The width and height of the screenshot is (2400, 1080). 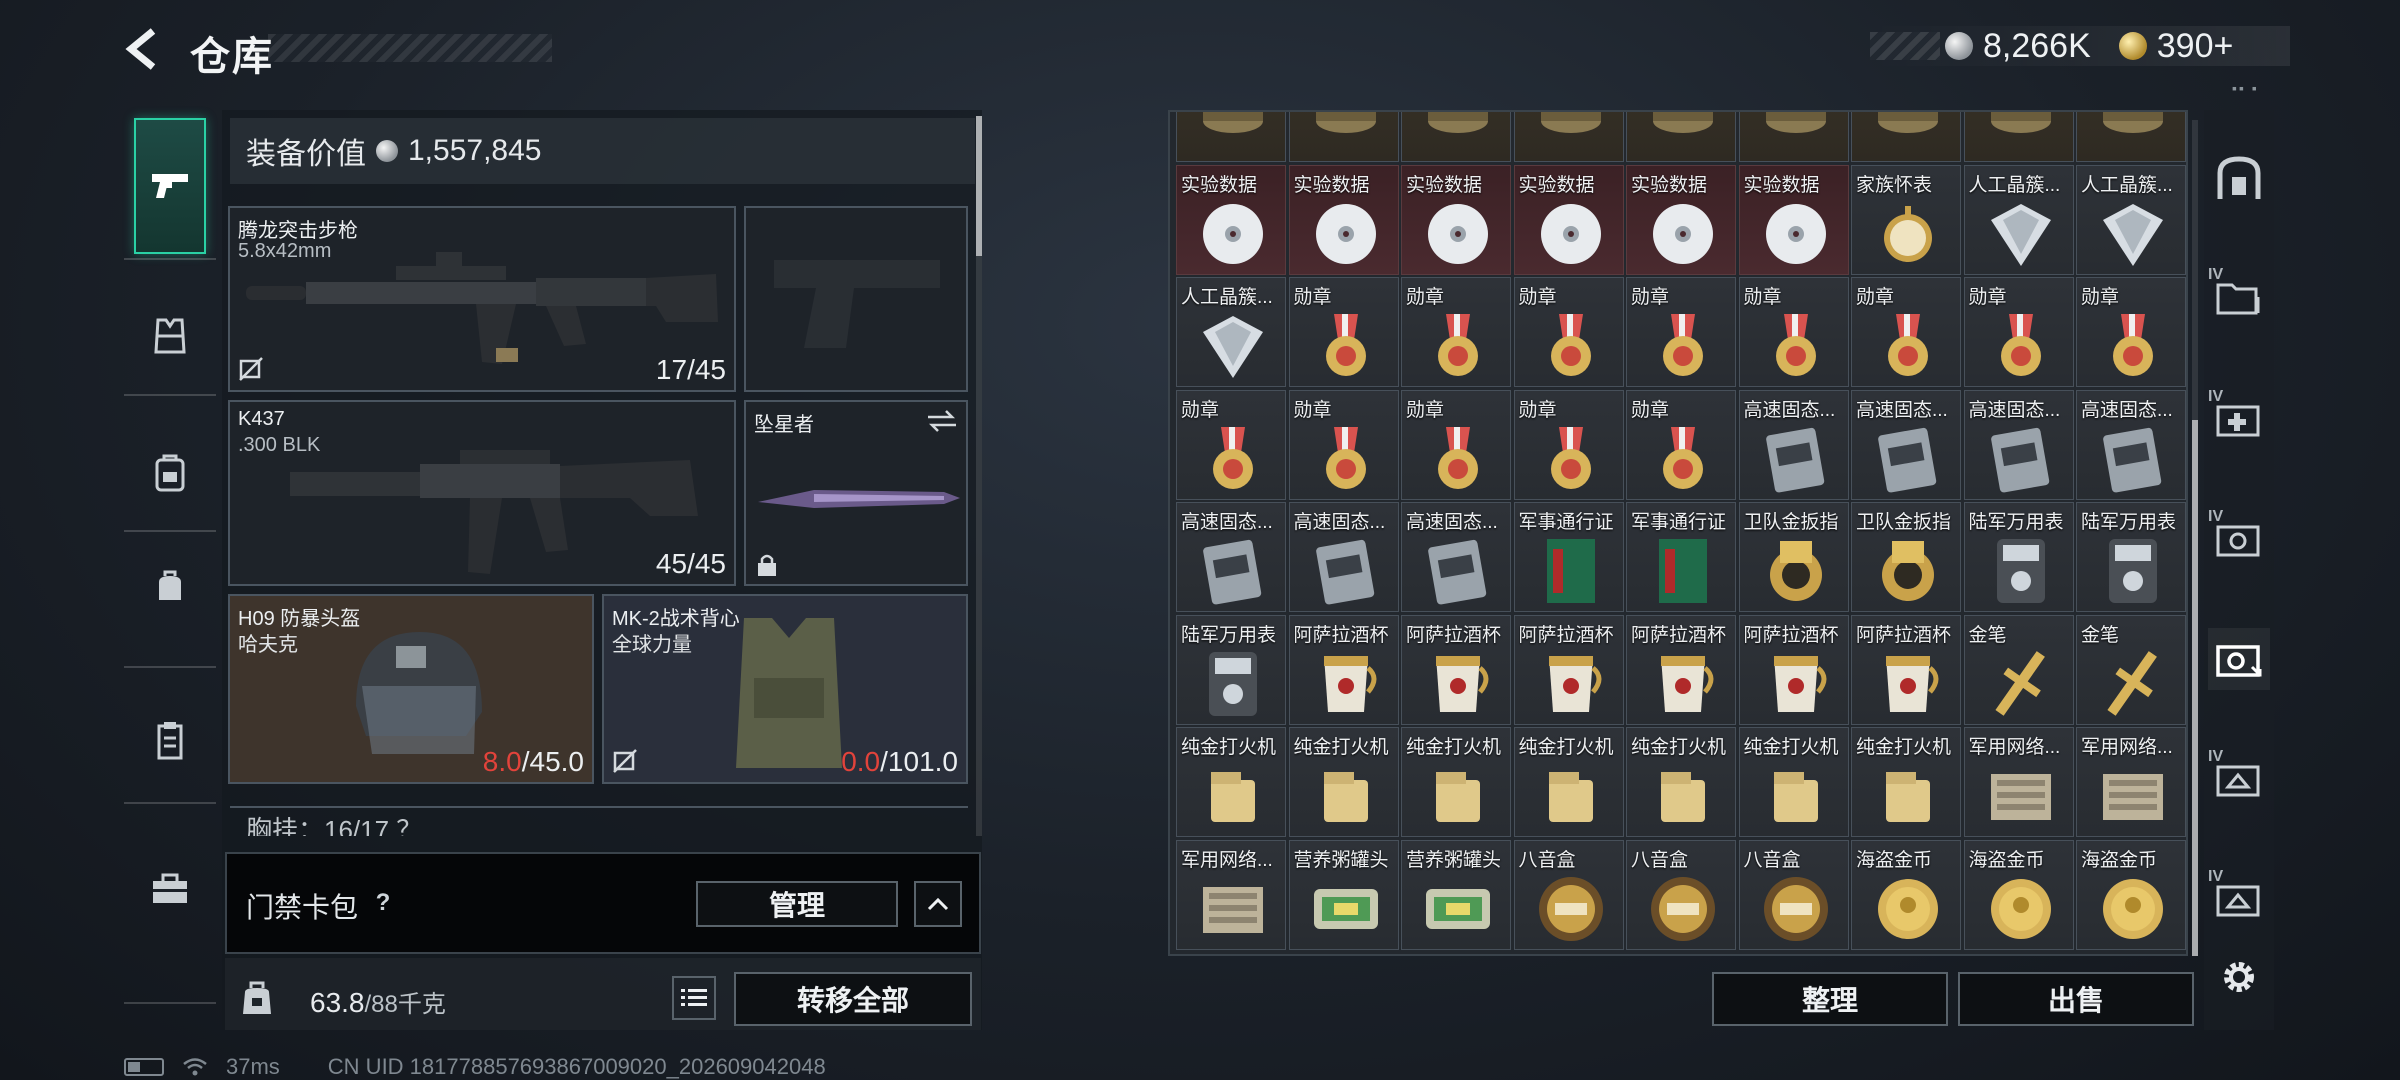 What do you see at coordinates (170, 888) in the screenshot?
I see `category-toolbox` at bounding box center [170, 888].